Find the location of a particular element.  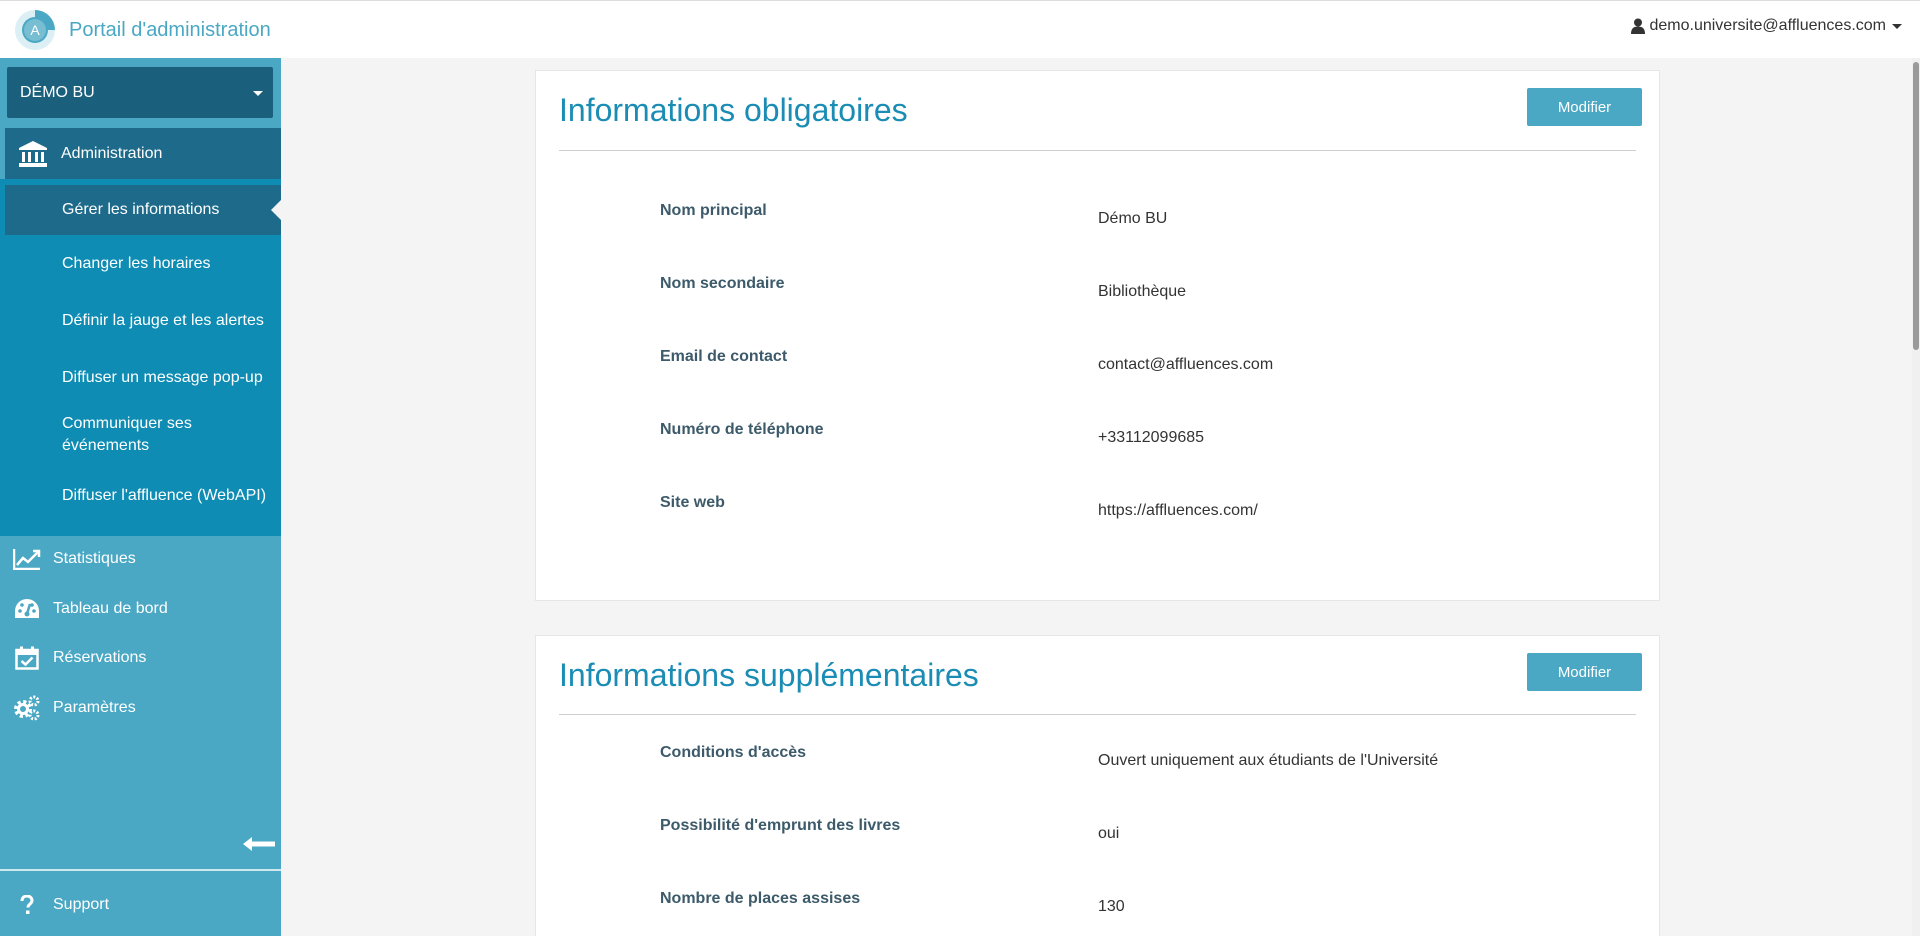

calendar-check-icon is located at coordinates (27, 658).